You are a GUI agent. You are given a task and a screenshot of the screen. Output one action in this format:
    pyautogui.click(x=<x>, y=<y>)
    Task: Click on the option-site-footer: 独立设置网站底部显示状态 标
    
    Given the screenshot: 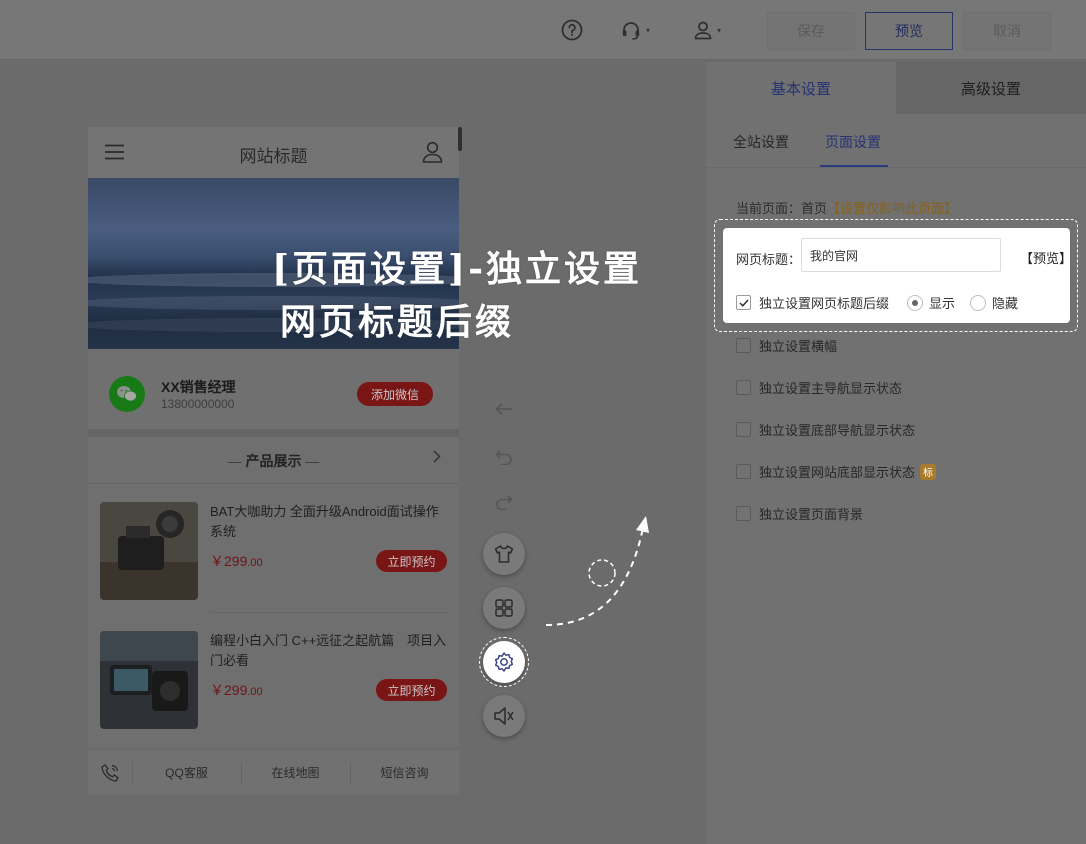 What is the action you would take?
    pyautogui.click(x=836, y=471)
    